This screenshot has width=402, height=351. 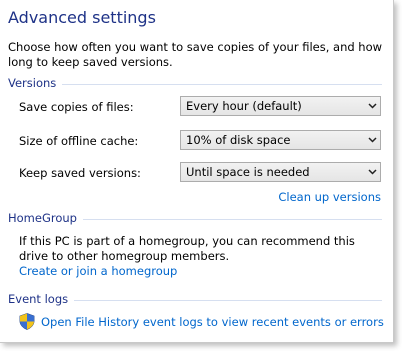 What do you see at coordinates (79, 141) in the screenshot?
I see `offline-cache-label: Size of offline cache:` at bounding box center [79, 141].